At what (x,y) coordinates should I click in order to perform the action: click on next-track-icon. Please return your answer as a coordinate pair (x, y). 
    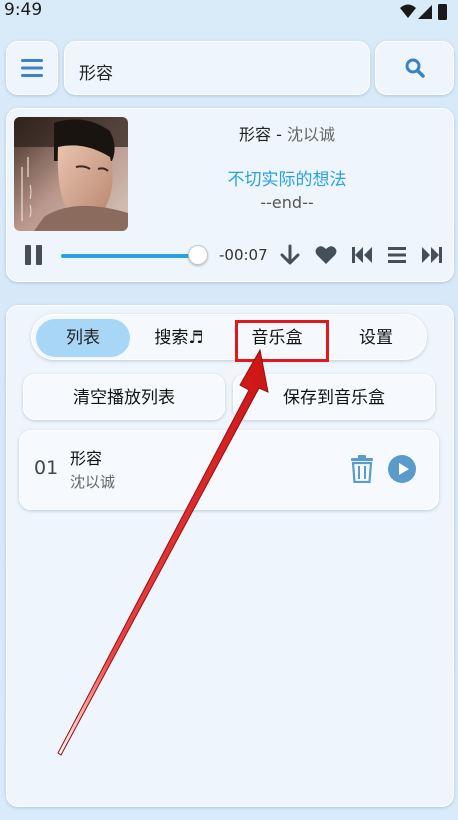
    Looking at the image, I should click on (432, 255).